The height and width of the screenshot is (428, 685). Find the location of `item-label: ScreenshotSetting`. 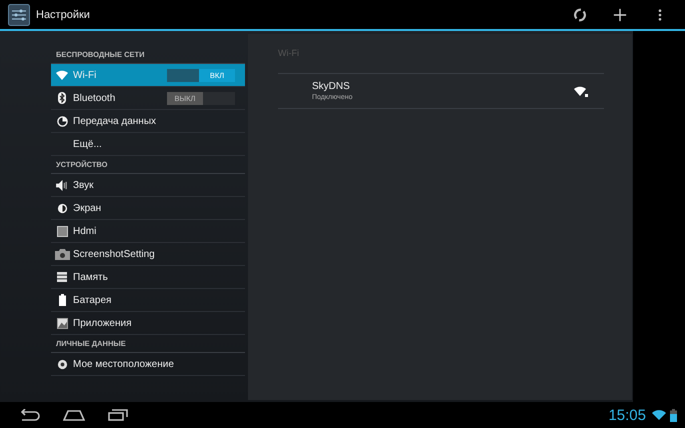

item-label: ScreenshotSetting is located at coordinates (114, 254).